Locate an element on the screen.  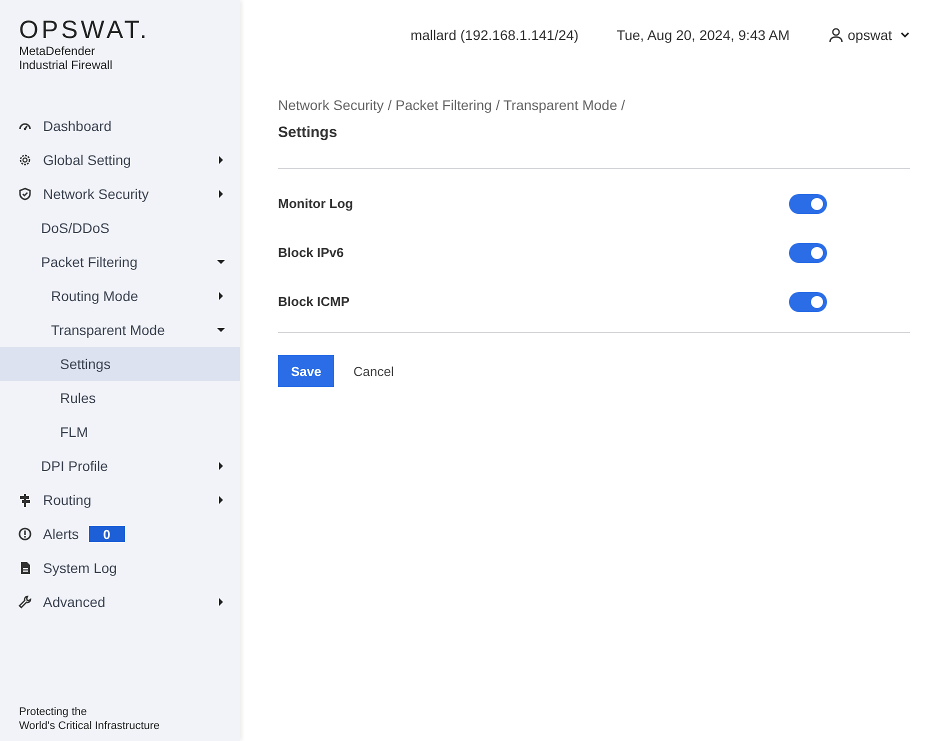
cancel-button: Cancel is located at coordinates (373, 371).